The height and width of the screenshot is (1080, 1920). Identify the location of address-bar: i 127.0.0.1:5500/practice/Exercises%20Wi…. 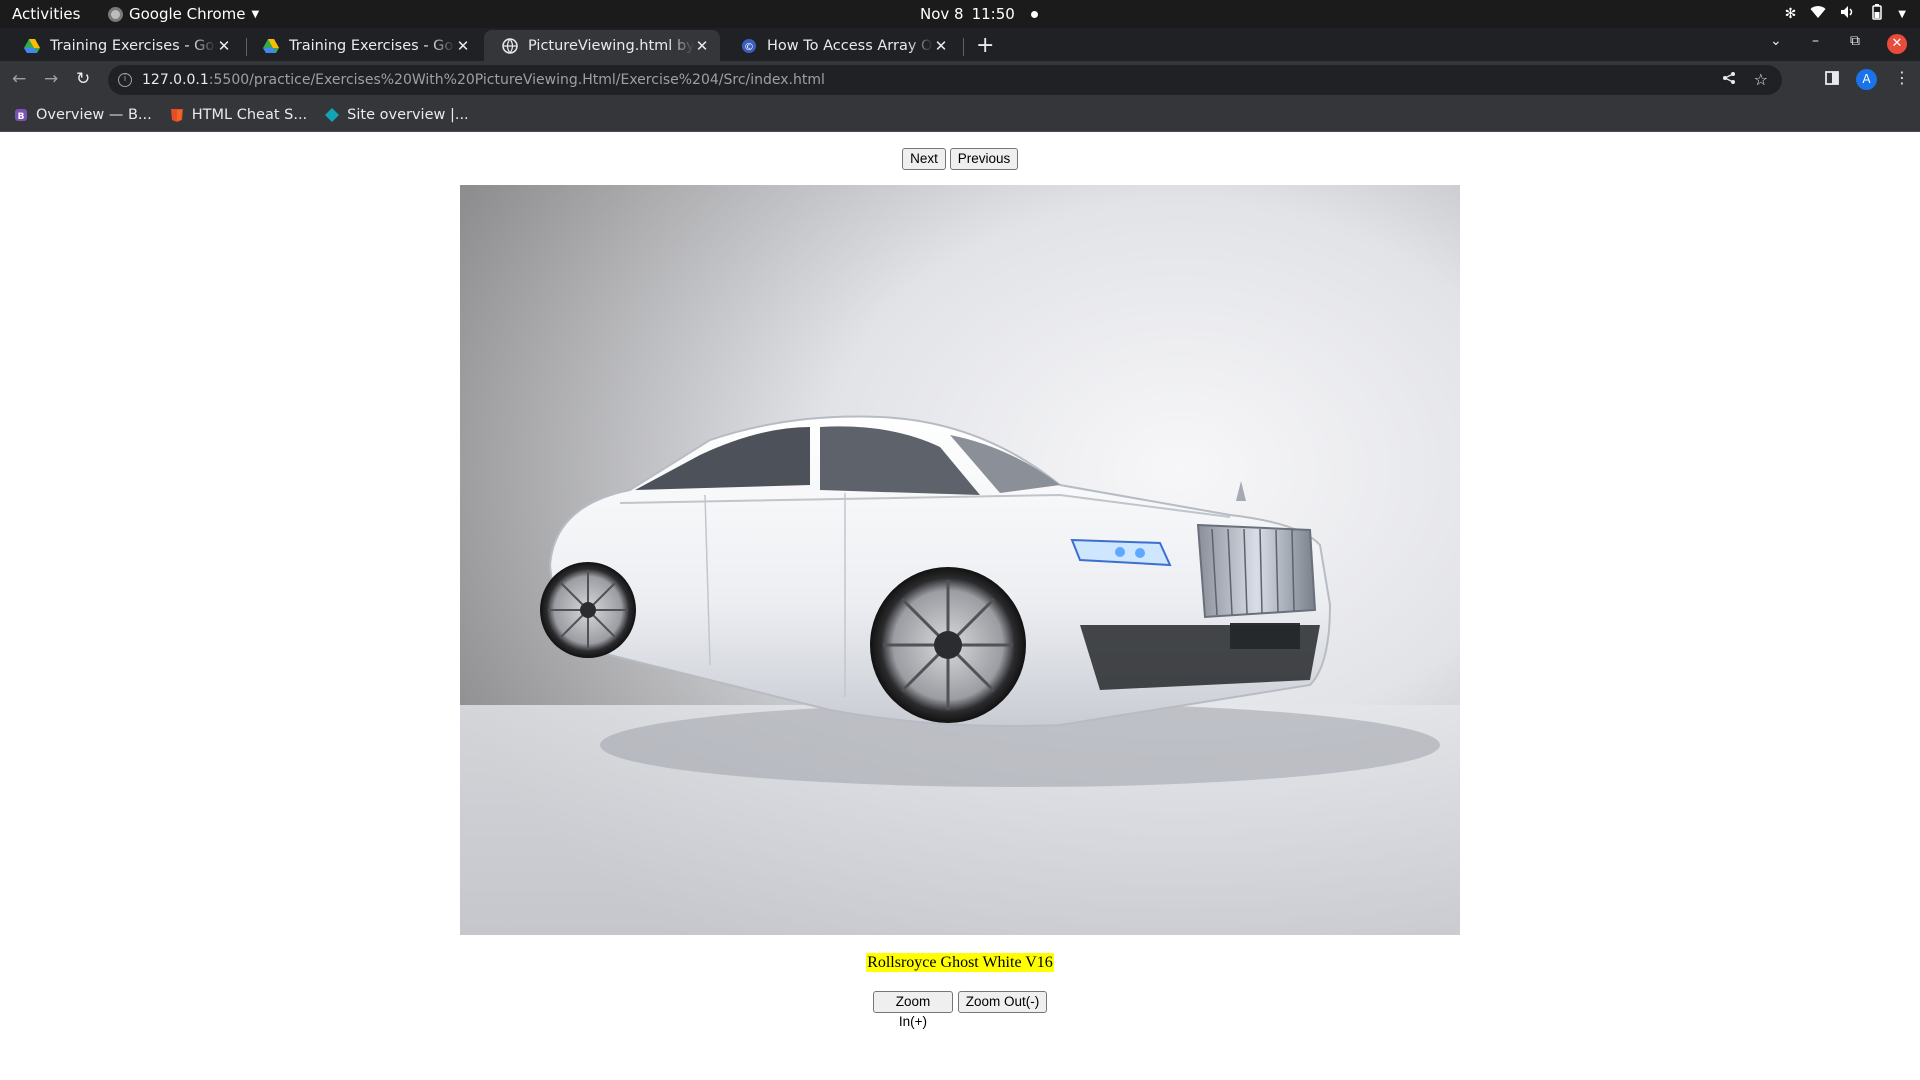
(945, 80).